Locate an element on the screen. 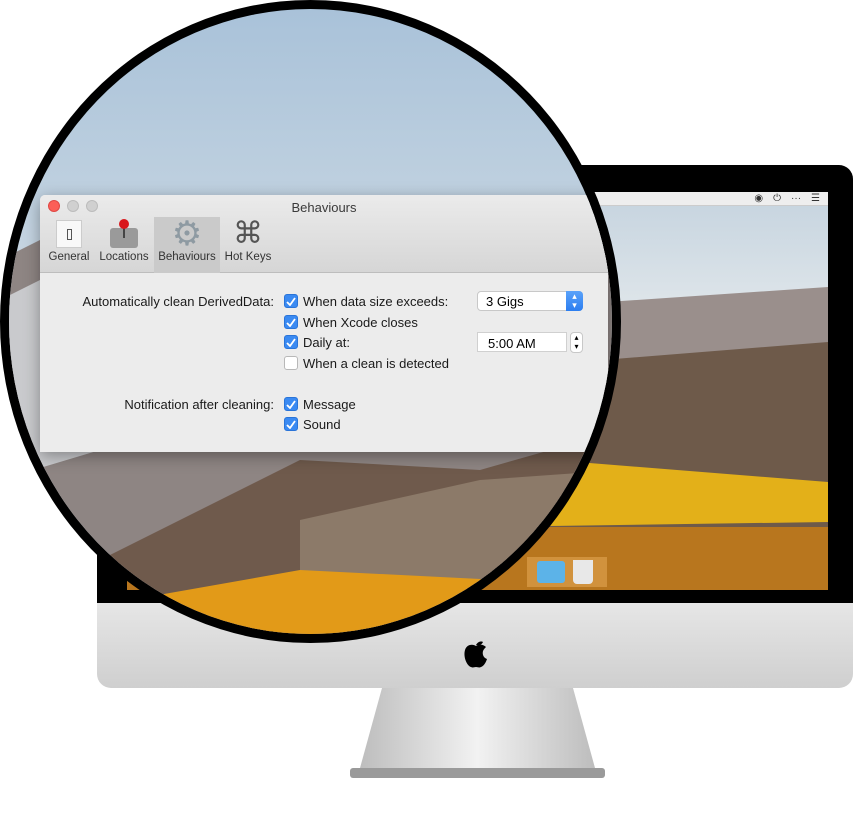  menubar-power-icon: ⏻ is located at coordinates (777, 198).